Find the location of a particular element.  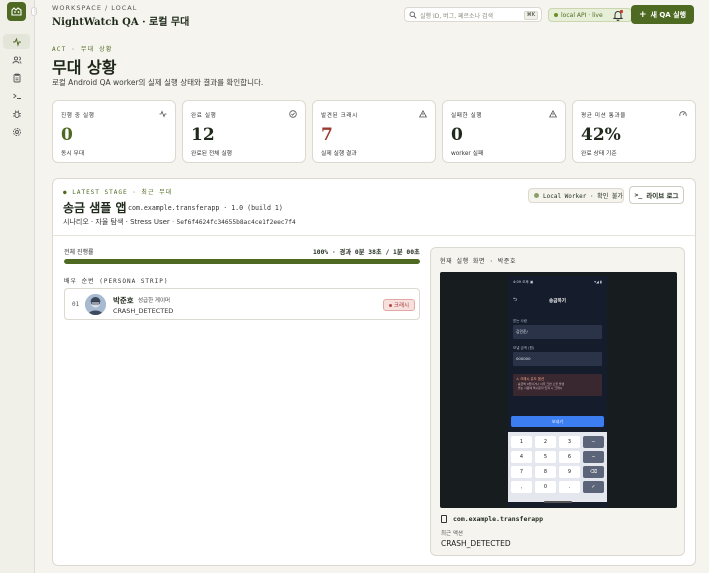

stat-value: 7 is located at coordinates (327, 135).